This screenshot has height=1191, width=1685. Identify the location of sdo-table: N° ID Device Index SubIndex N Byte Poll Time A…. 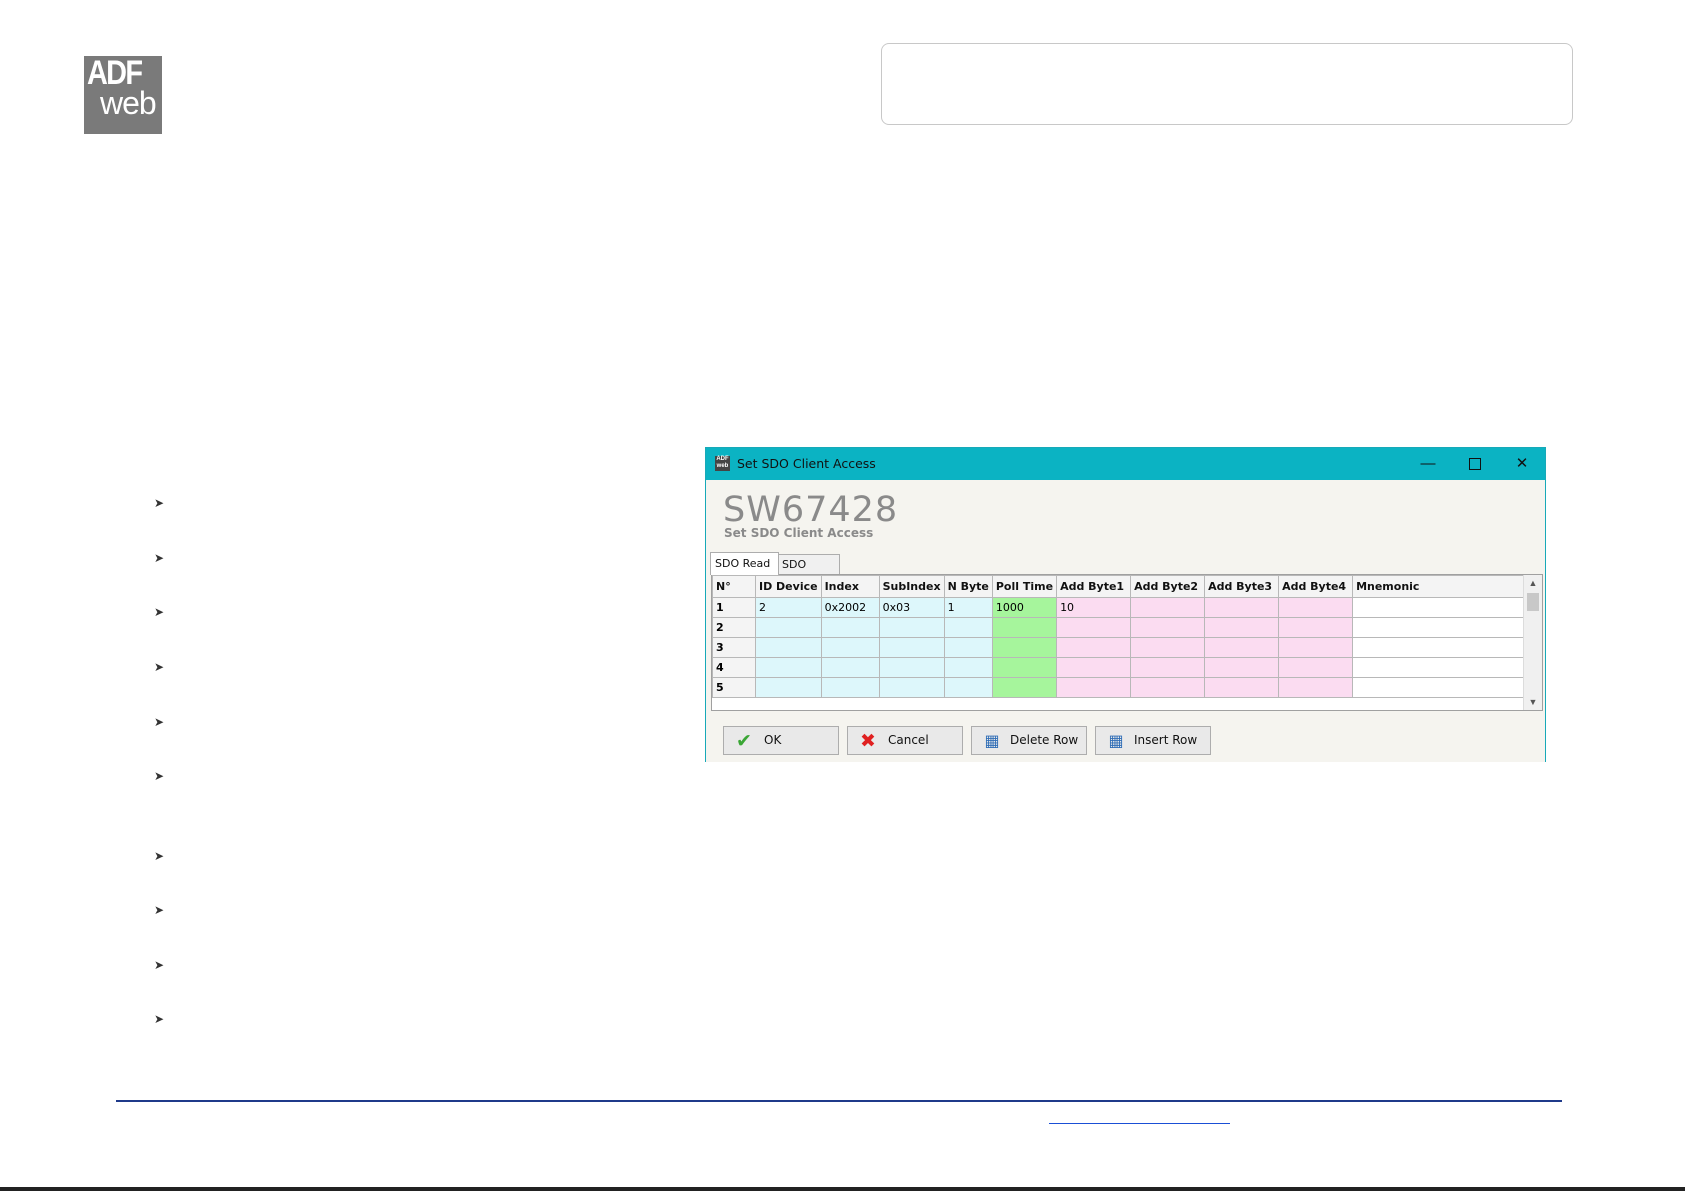
(1119, 636).